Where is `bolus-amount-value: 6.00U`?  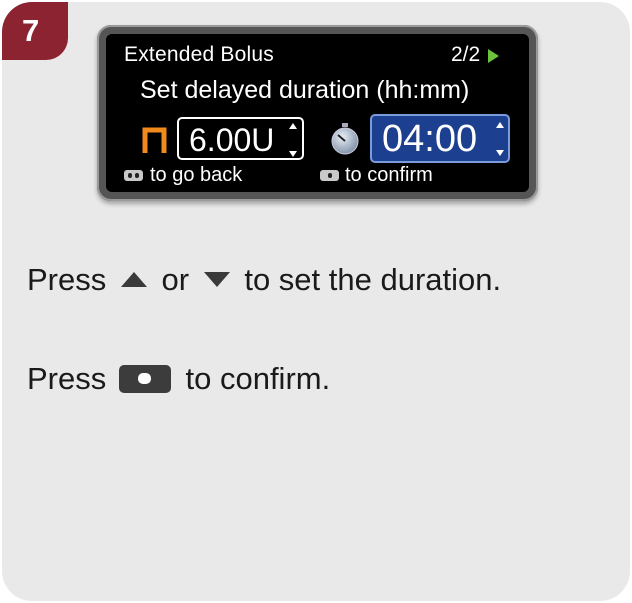
bolus-amount-value: 6.00U is located at coordinates (232, 140).